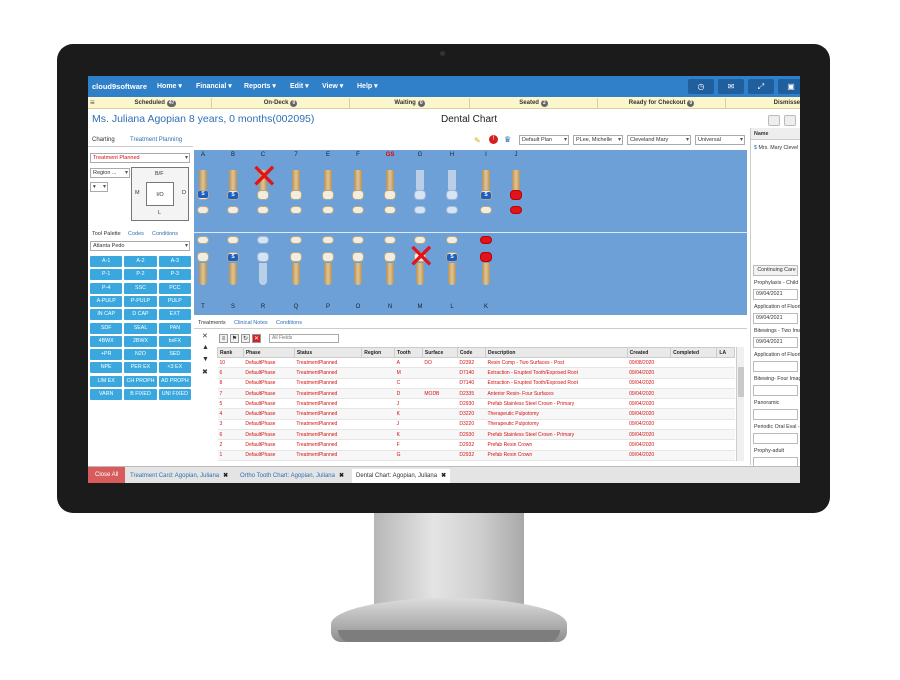 This screenshot has height=680, width=900. I want to click on tab-codes: Codes, so click(136, 234).